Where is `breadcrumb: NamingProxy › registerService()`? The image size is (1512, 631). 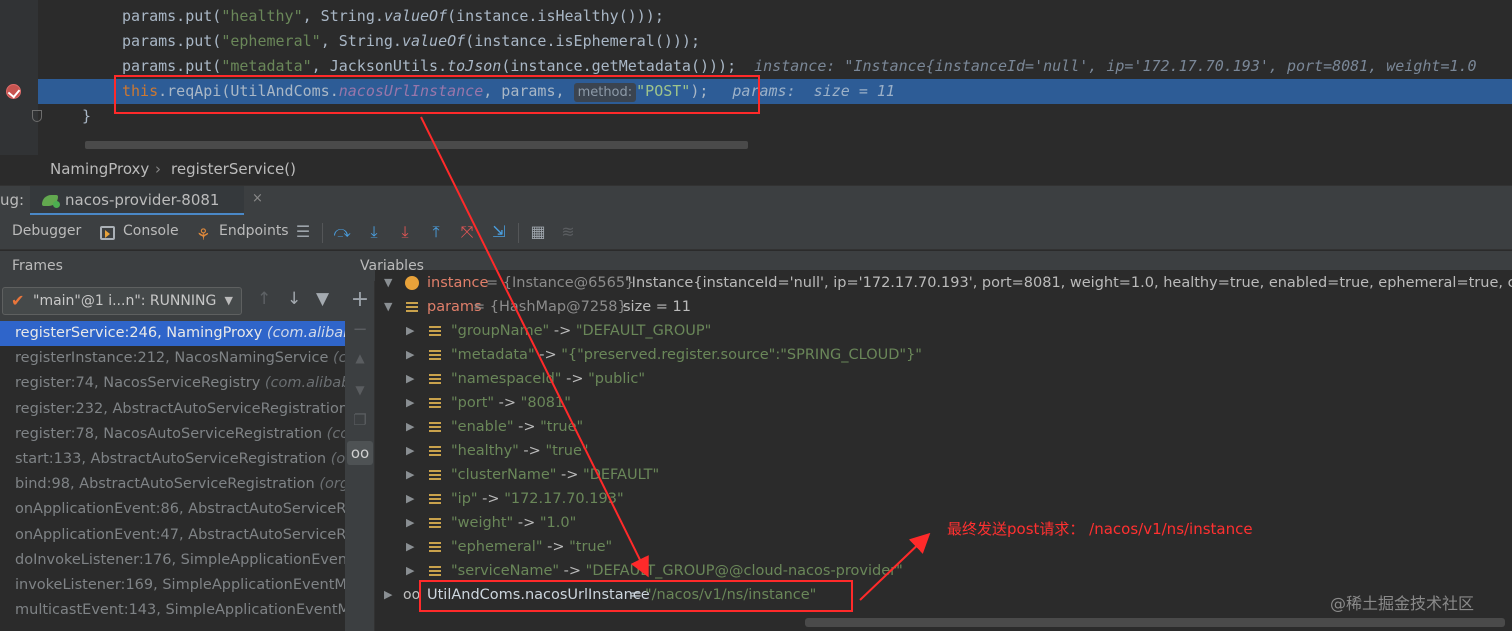 breadcrumb: NamingProxy › registerService() is located at coordinates (756, 170).